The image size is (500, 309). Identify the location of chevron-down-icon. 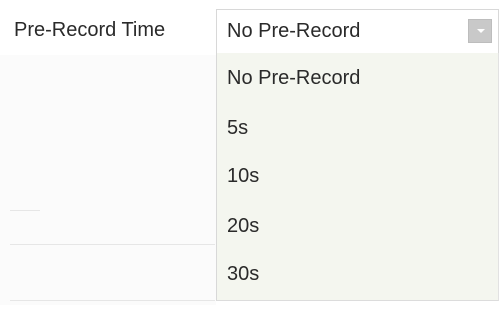
(480, 31).